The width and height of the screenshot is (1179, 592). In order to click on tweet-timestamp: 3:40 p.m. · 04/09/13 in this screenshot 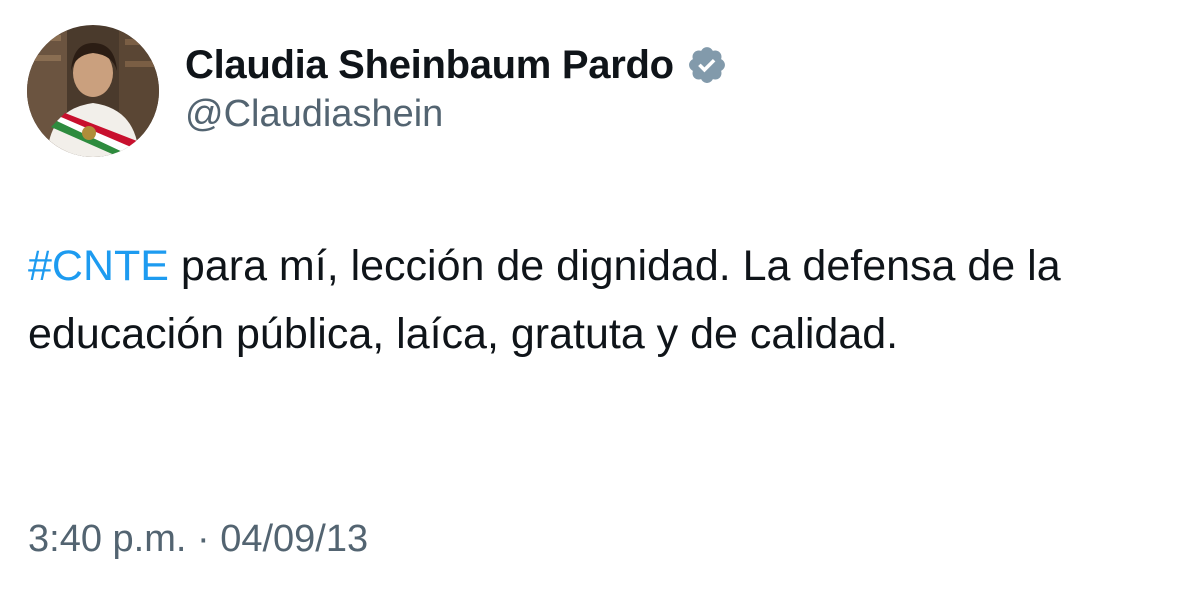, I will do `click(198, 539)`.